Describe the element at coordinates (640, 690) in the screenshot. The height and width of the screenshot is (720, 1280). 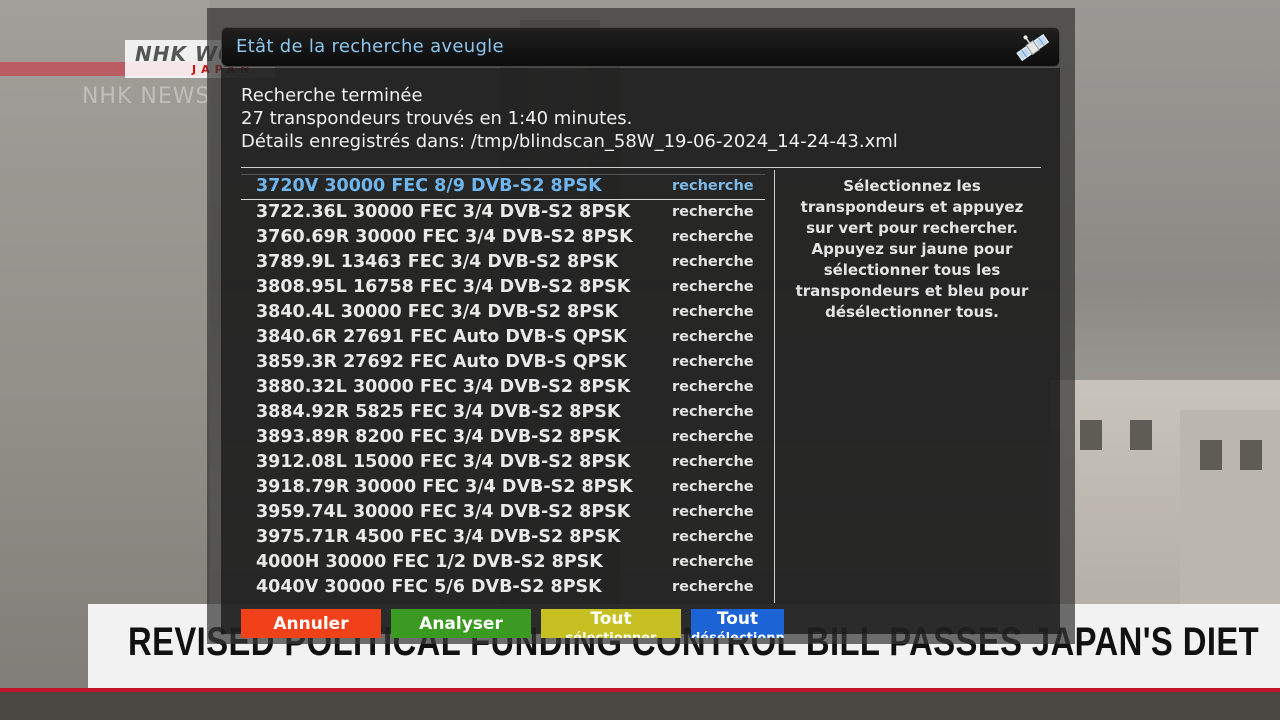
I see `headline-red-line` at that location.